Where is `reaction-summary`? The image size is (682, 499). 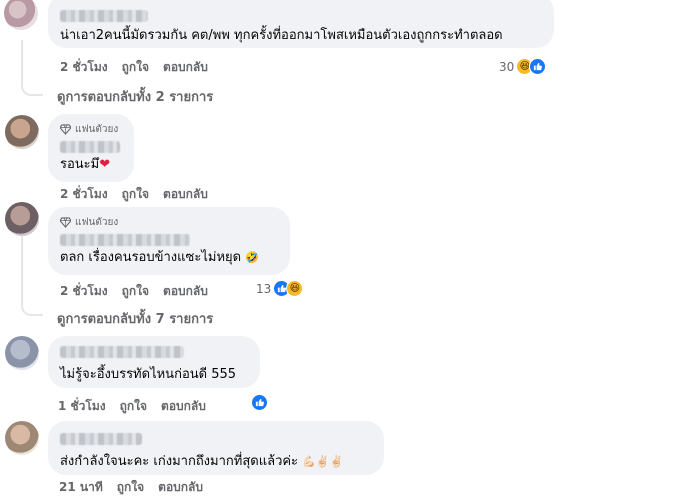 reaction-summary is located at coordinates (259, 402).